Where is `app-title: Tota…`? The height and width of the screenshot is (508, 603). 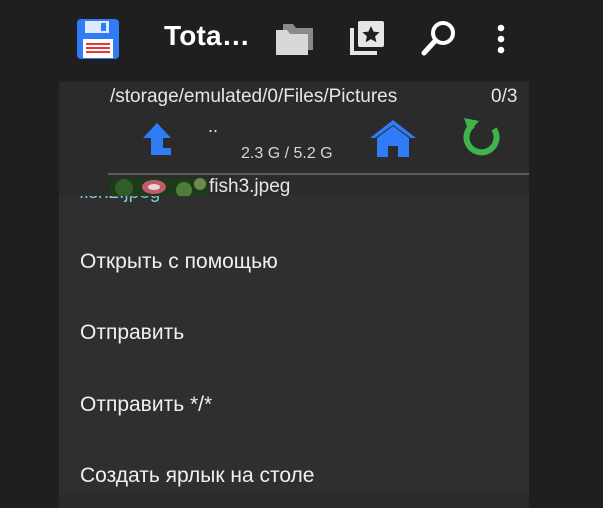 app-title: Tota… is located at coordinates (207, 35).